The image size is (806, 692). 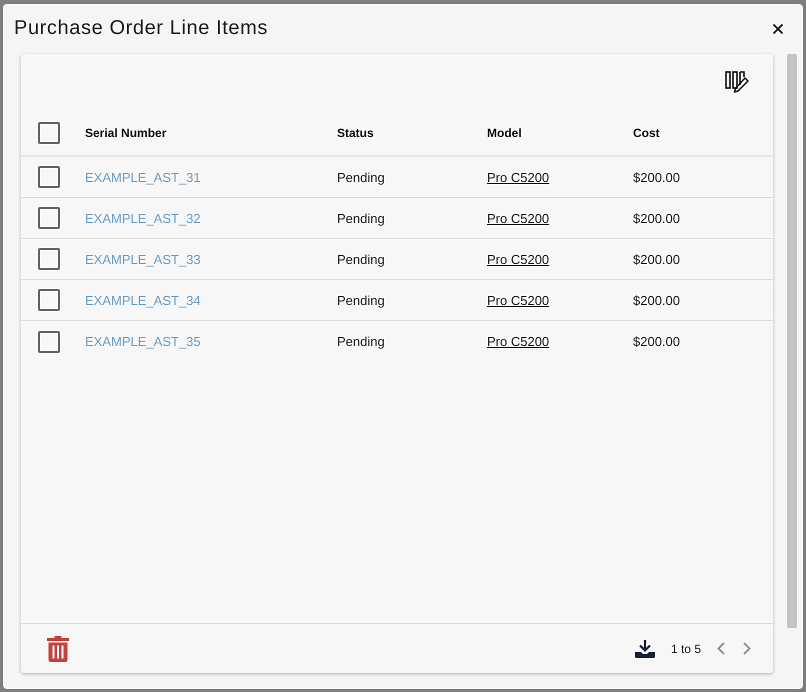 I want to click on edit-columns-button, so click(x=737, y=82).